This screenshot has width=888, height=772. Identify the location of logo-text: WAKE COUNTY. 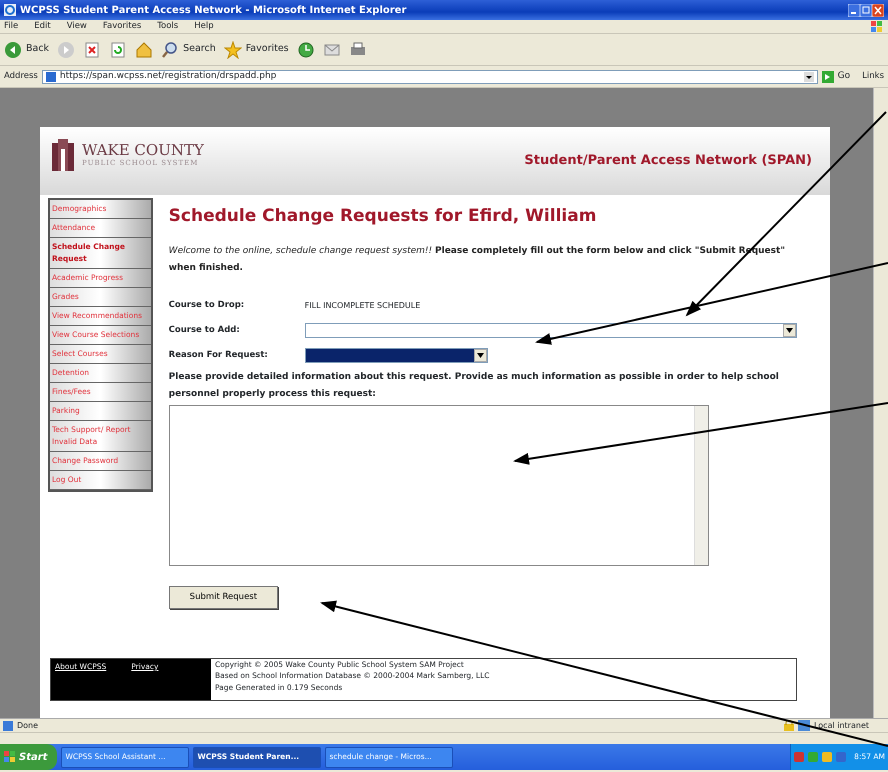
(143, 150).